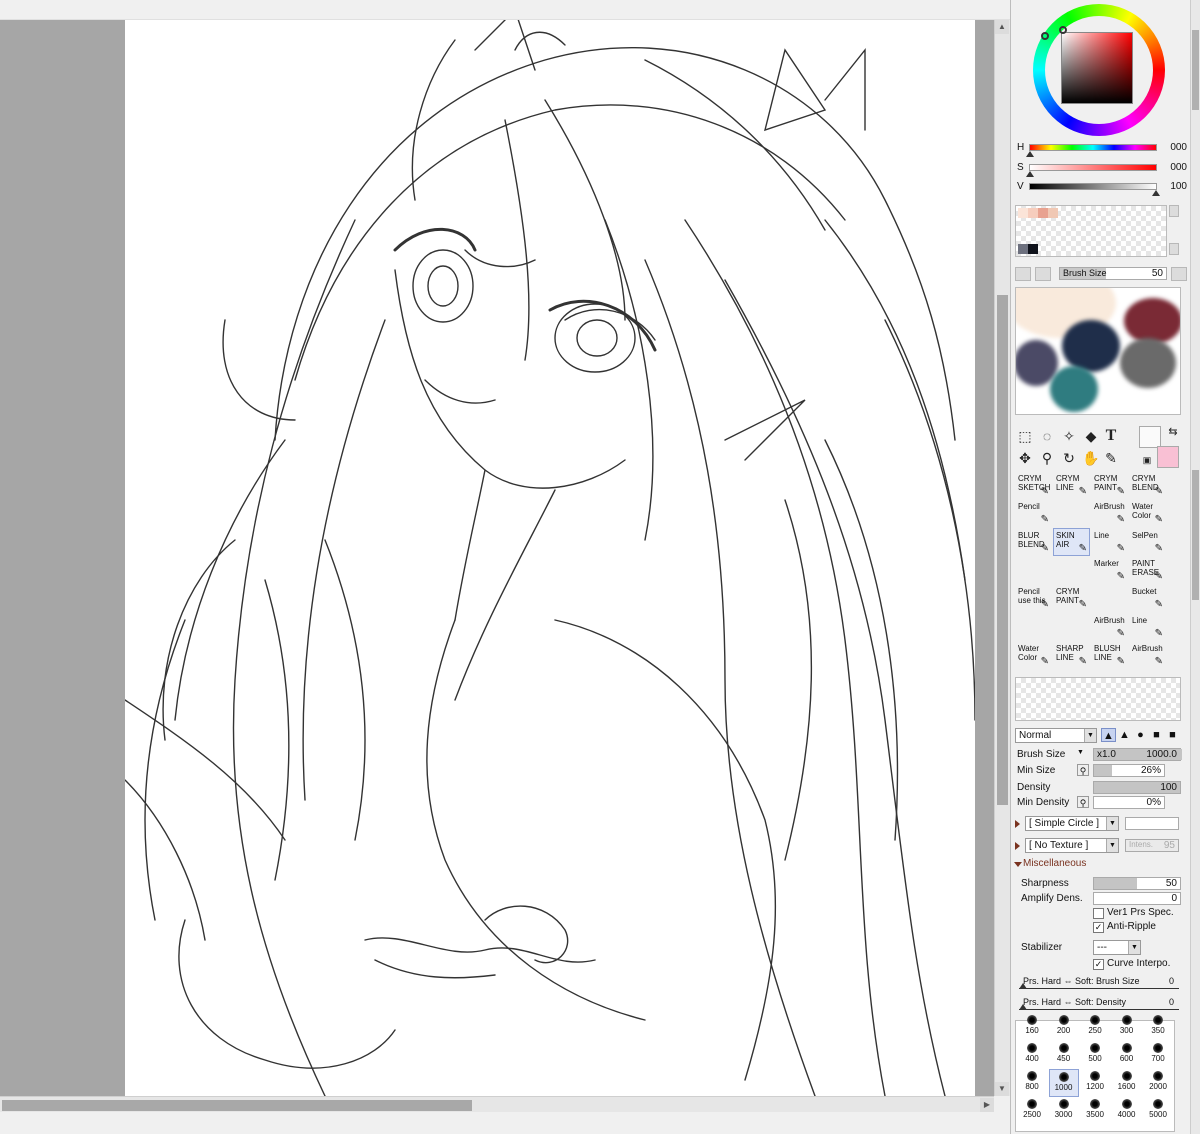  I want to click on curve-checkbox: ✓, so click(1098, 964).